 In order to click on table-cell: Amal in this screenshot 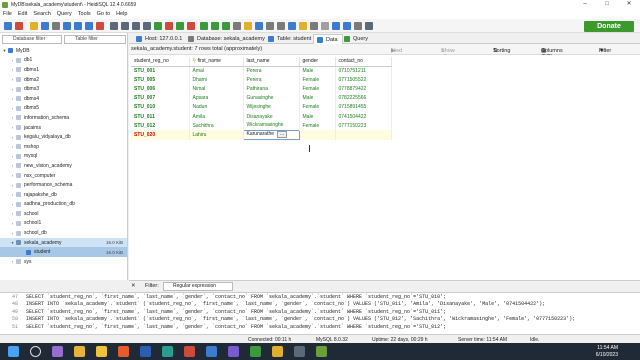, I will do `click(216, 71)`.